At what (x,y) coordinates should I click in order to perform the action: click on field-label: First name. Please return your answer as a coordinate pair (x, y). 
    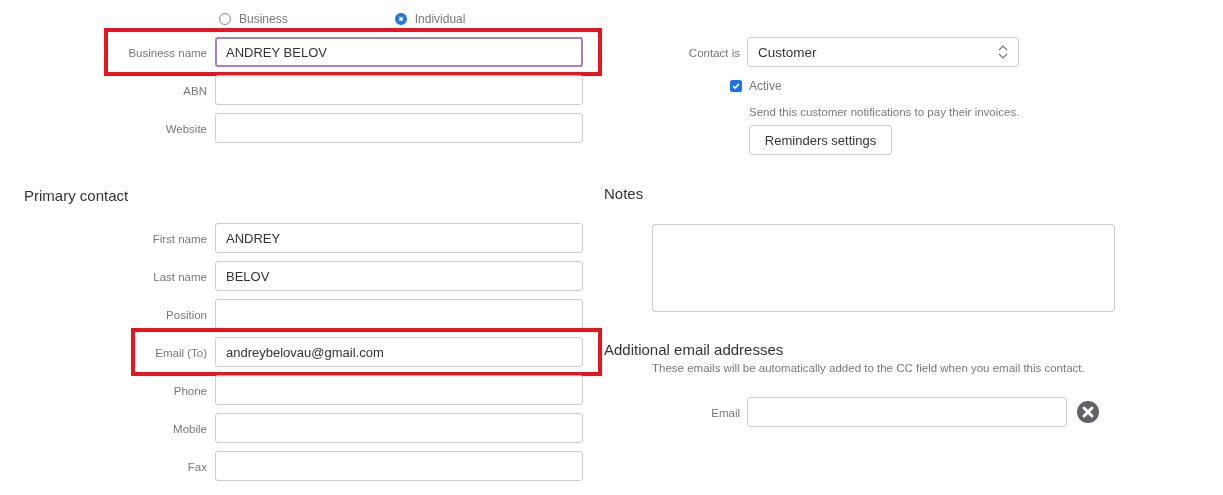
    Looking at the image, I should click on (179, 239).